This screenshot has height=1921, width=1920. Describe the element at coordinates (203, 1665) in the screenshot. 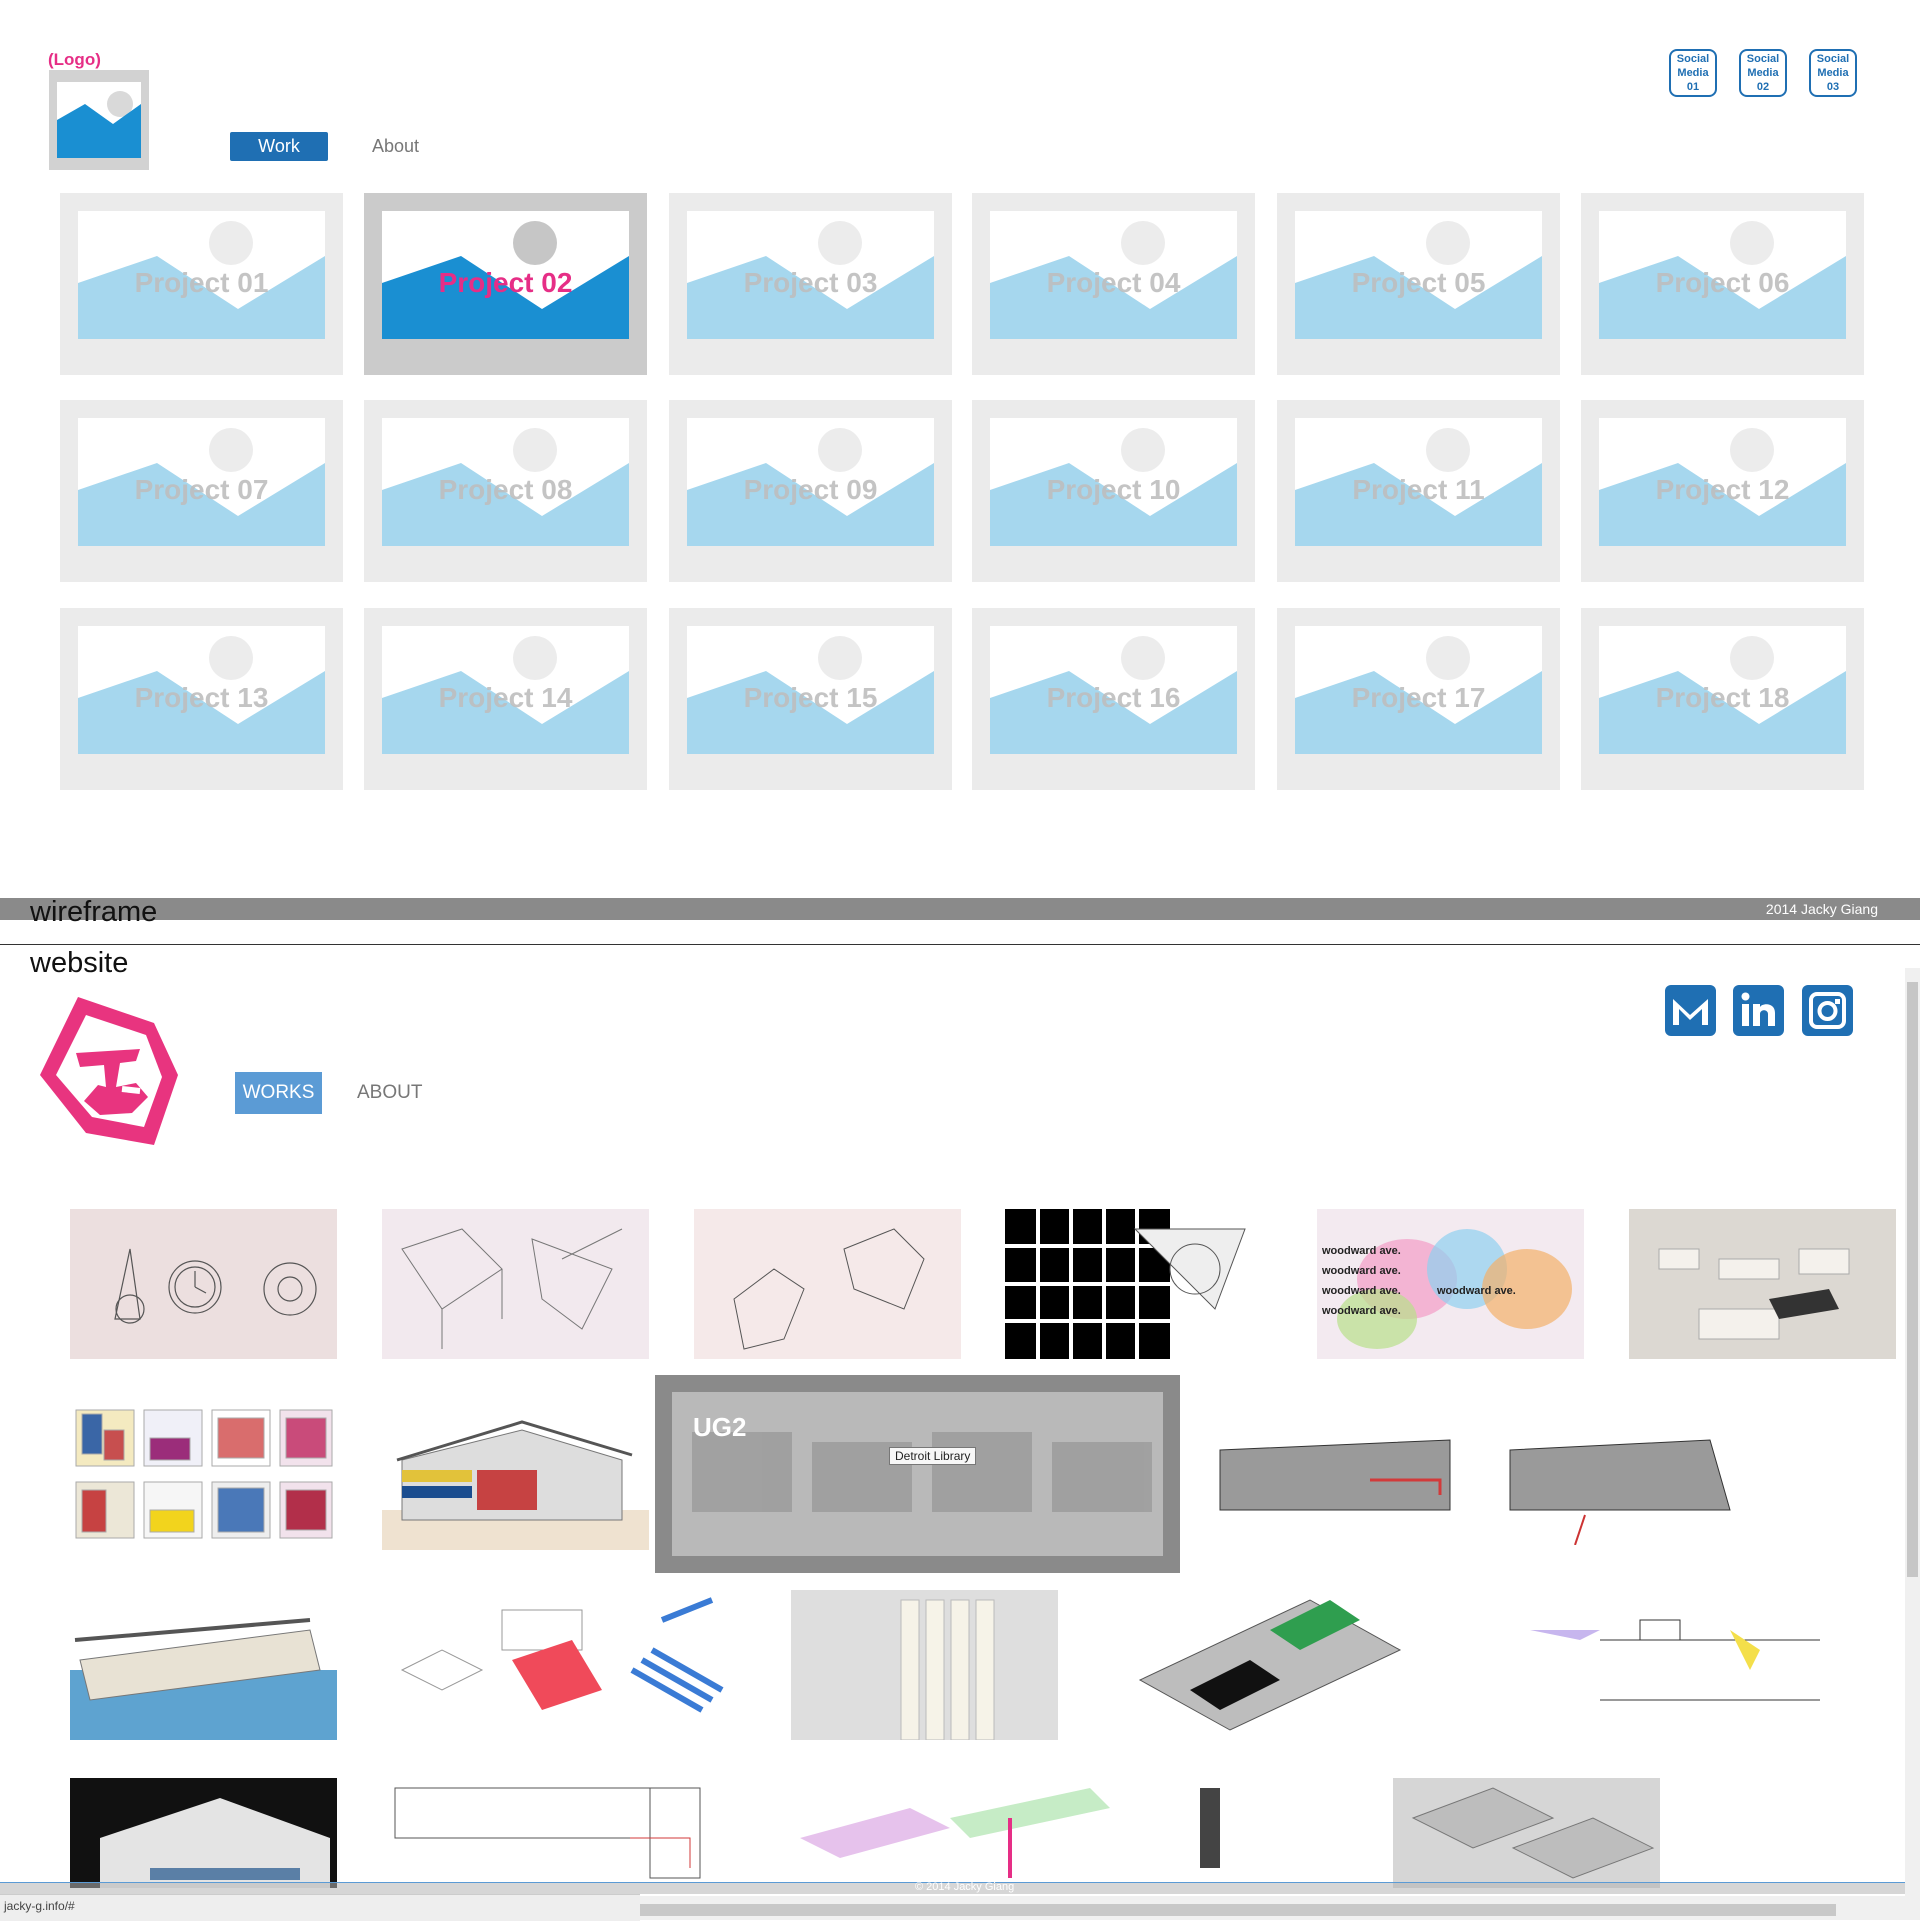

I see `project-thumbnail-pavilion-model` at that location.